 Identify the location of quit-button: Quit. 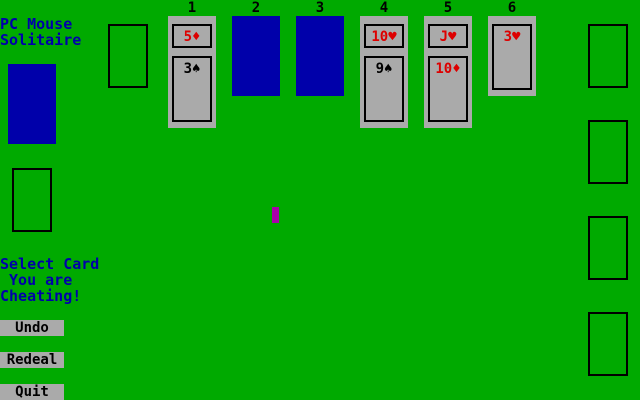
(32, 392).